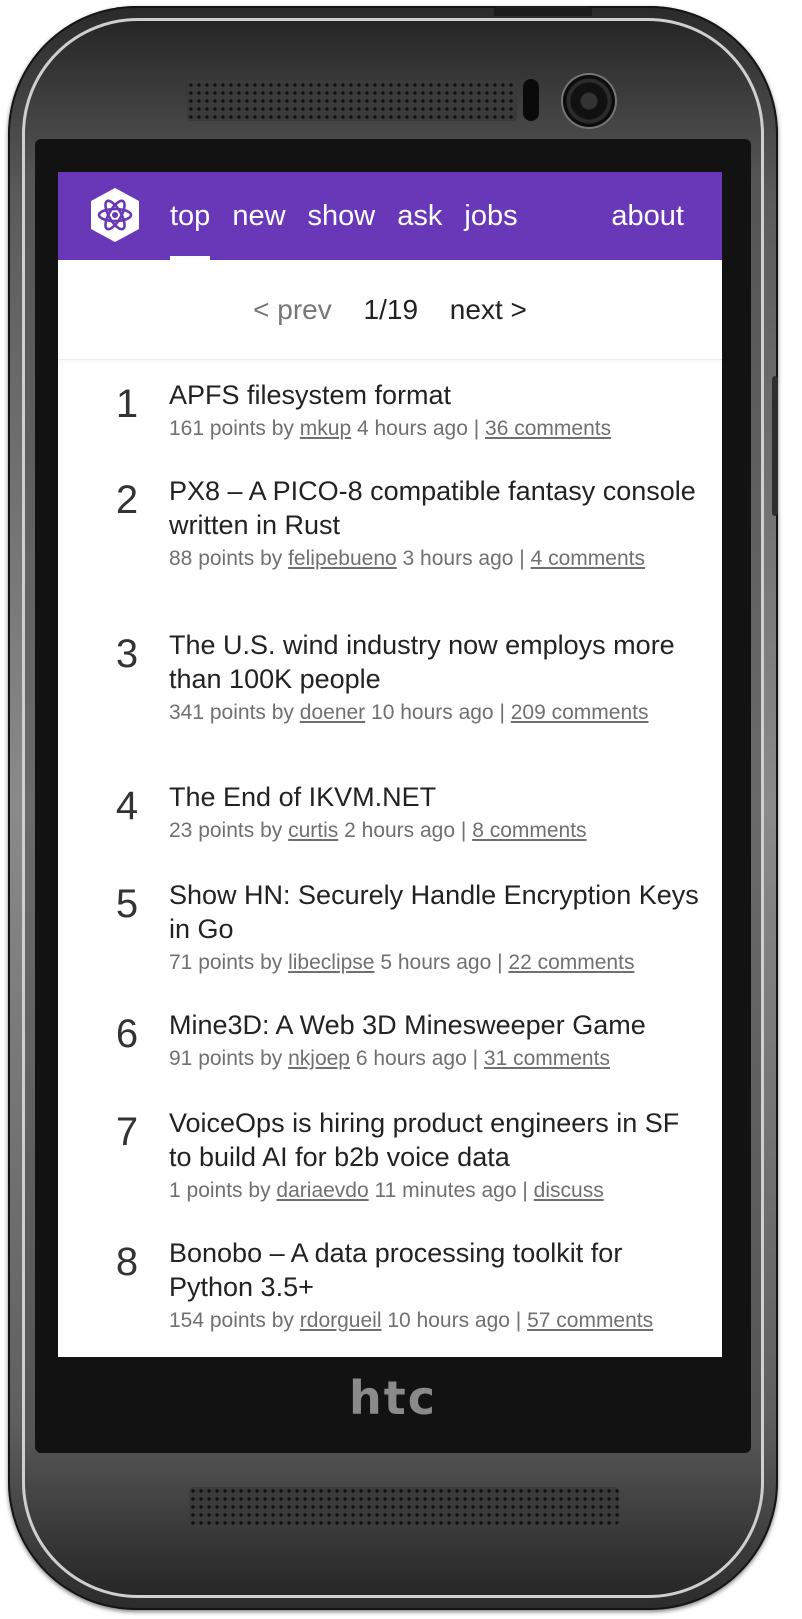 The height and width of the screenshot is (1619, 802). I want to click on nav-about: about, so click(647, 216).